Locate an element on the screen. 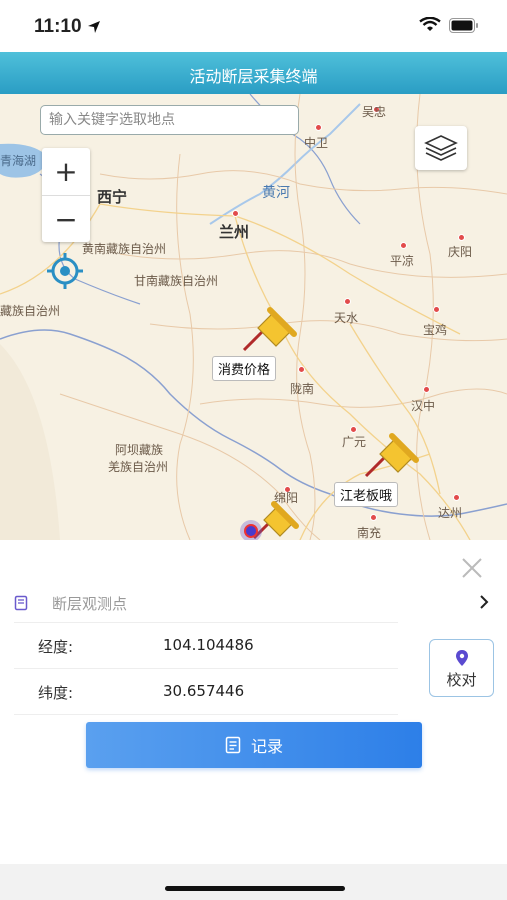 The image size is (507, 900). record-button: 记录 is located at coordinates (254, 745).